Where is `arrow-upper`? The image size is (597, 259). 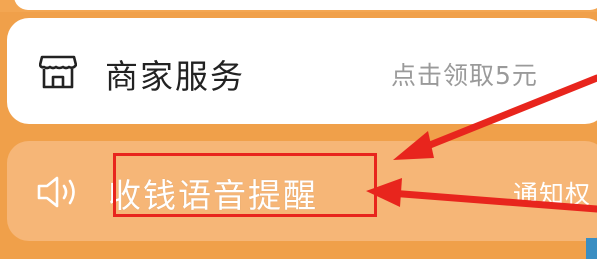 arrow-upper is located at coordinates (495, 117).